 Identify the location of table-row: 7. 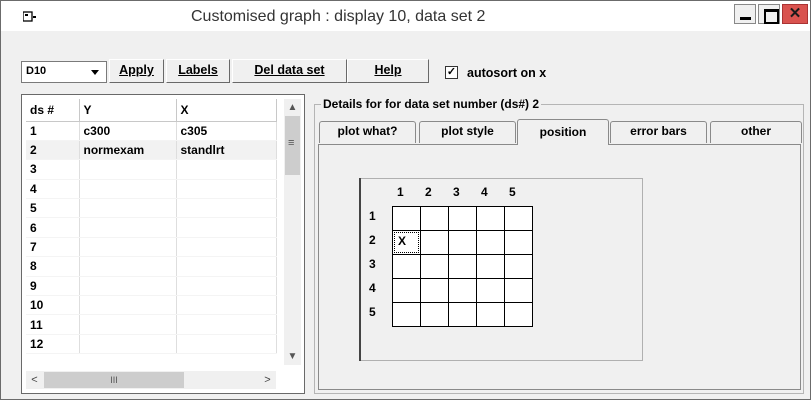
(151, 247).